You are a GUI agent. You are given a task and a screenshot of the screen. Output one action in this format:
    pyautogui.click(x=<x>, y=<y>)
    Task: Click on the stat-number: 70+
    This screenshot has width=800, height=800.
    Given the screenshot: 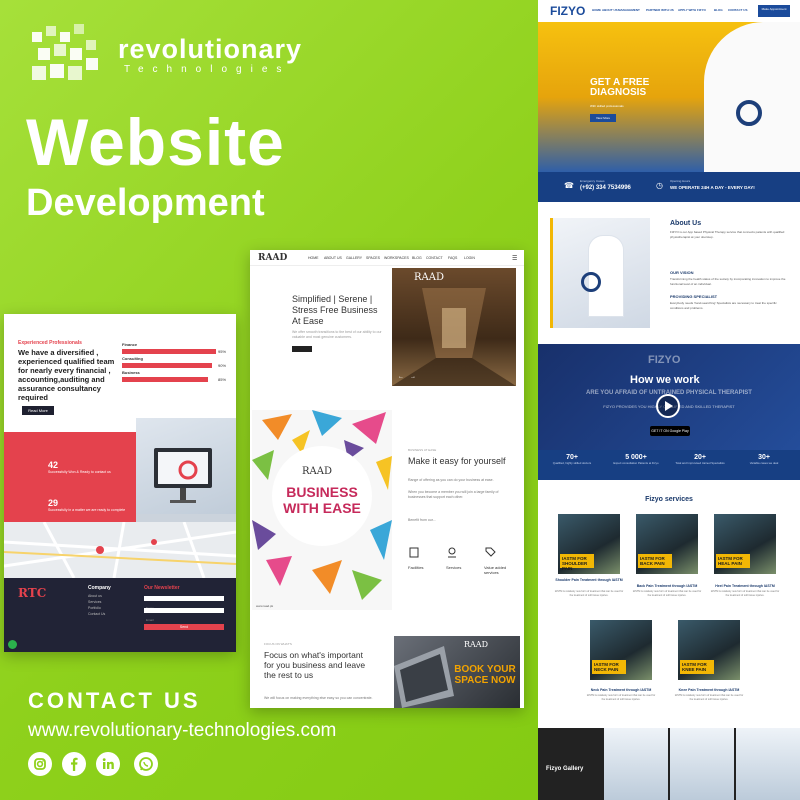 What is the action you would take?
    pyautogui.click(x=572, y=457)
    